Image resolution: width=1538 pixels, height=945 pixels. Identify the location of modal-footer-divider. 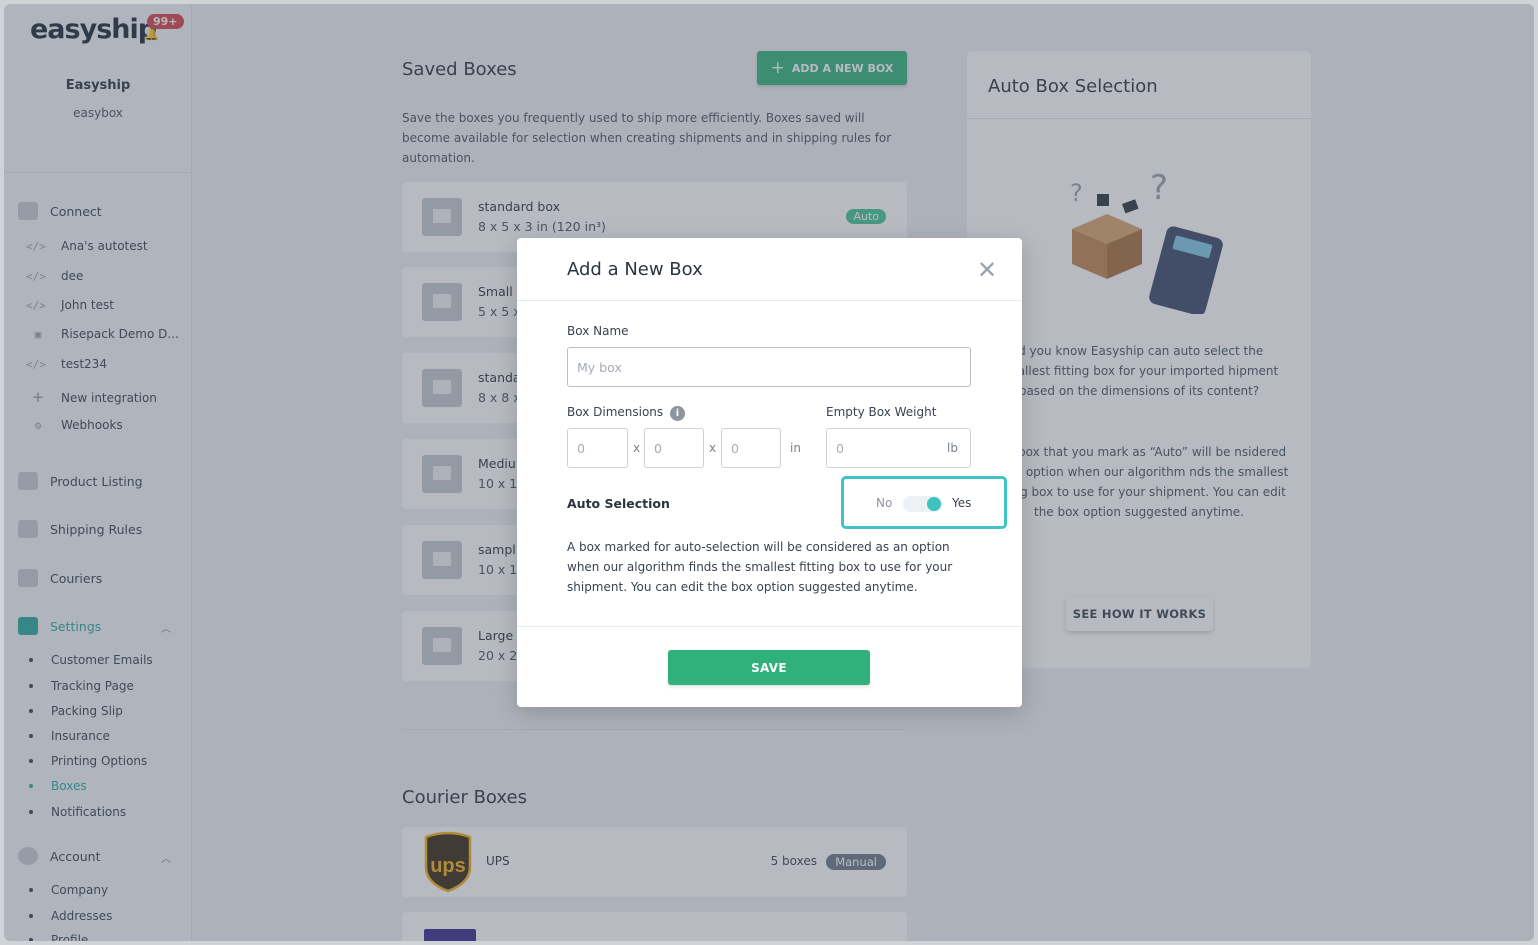
(769, 626).